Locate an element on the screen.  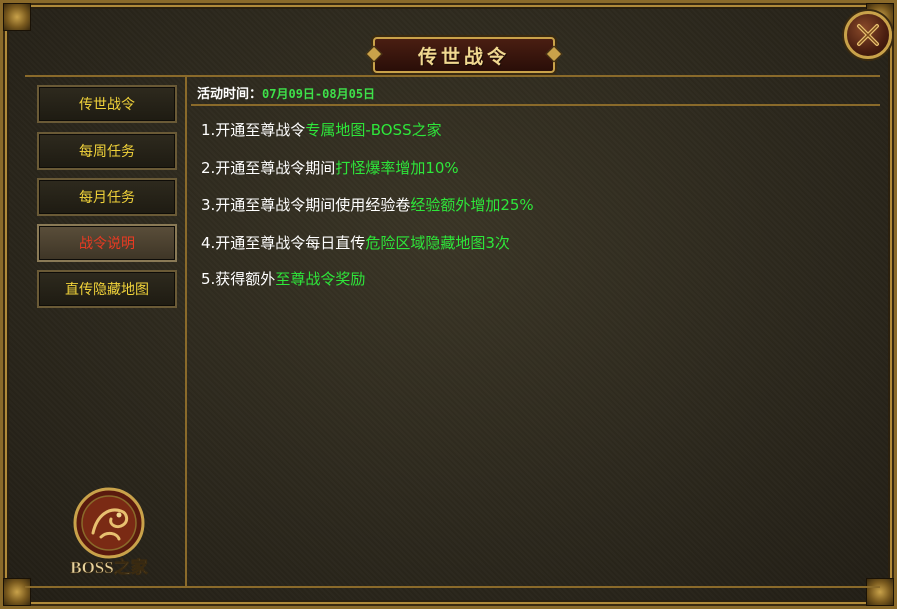
list-item: 3.开通至尊战令期间使用经验卷经验额外增加25% is located at coordinates (367, 204).